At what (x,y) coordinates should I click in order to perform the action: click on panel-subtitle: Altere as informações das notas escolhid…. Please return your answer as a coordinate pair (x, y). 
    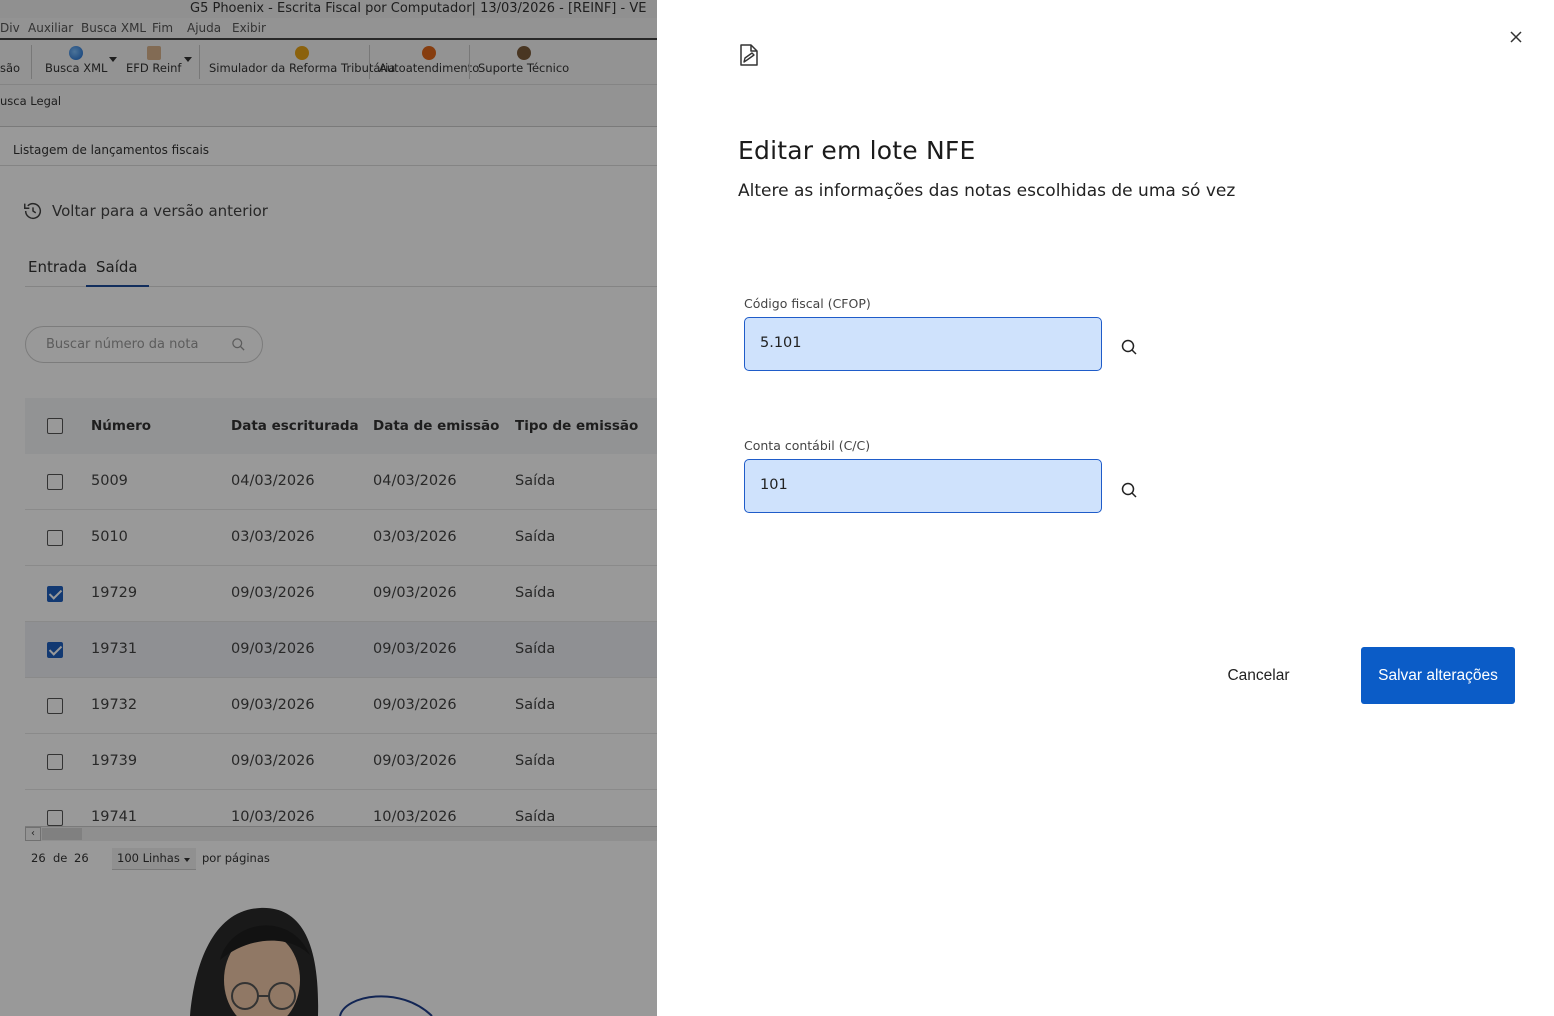
    Looking at the image, I should click on (987, 191).